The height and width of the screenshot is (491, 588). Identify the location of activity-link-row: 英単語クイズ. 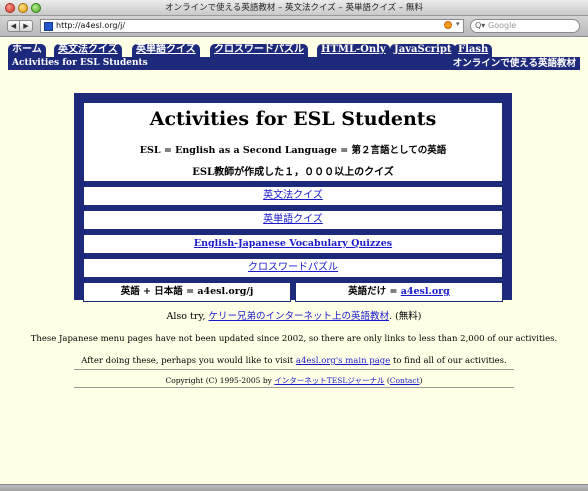
(293, 220).